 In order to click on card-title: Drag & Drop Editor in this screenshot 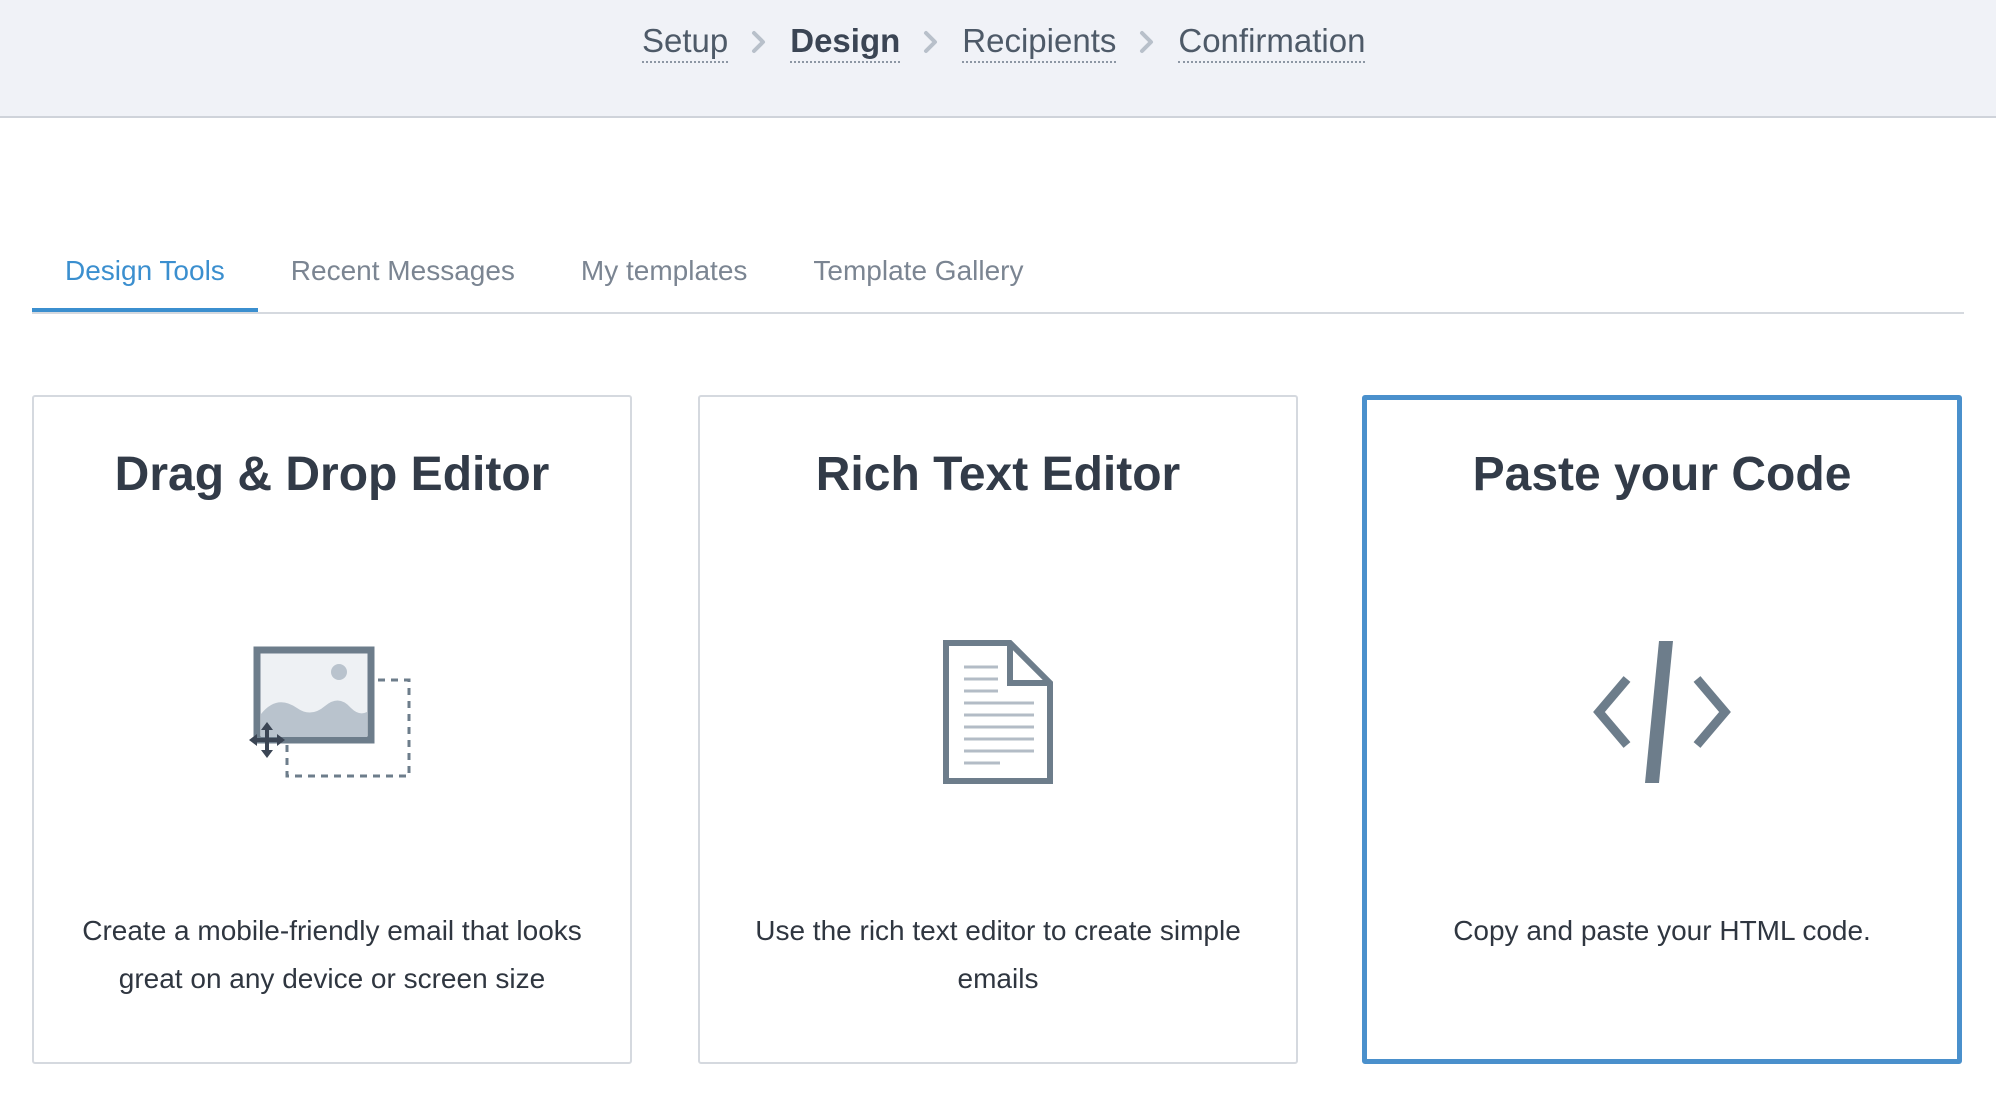, I will do `click(332, 474)`.